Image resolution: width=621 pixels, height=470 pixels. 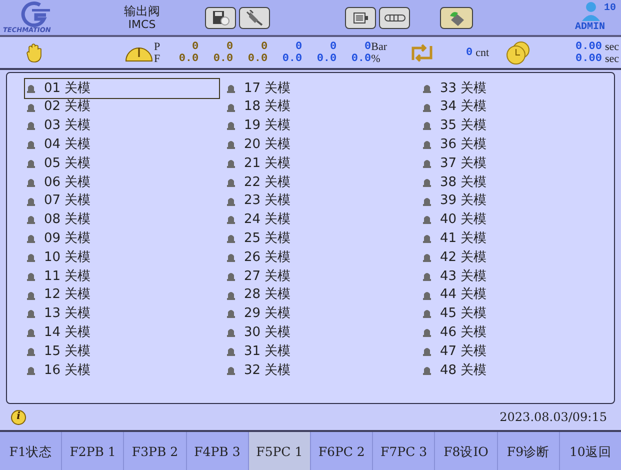 What do you see at coordinates (323, 295) in the screenshot?
I see `output-row: 28 关模` at bounding box center [323, 295].